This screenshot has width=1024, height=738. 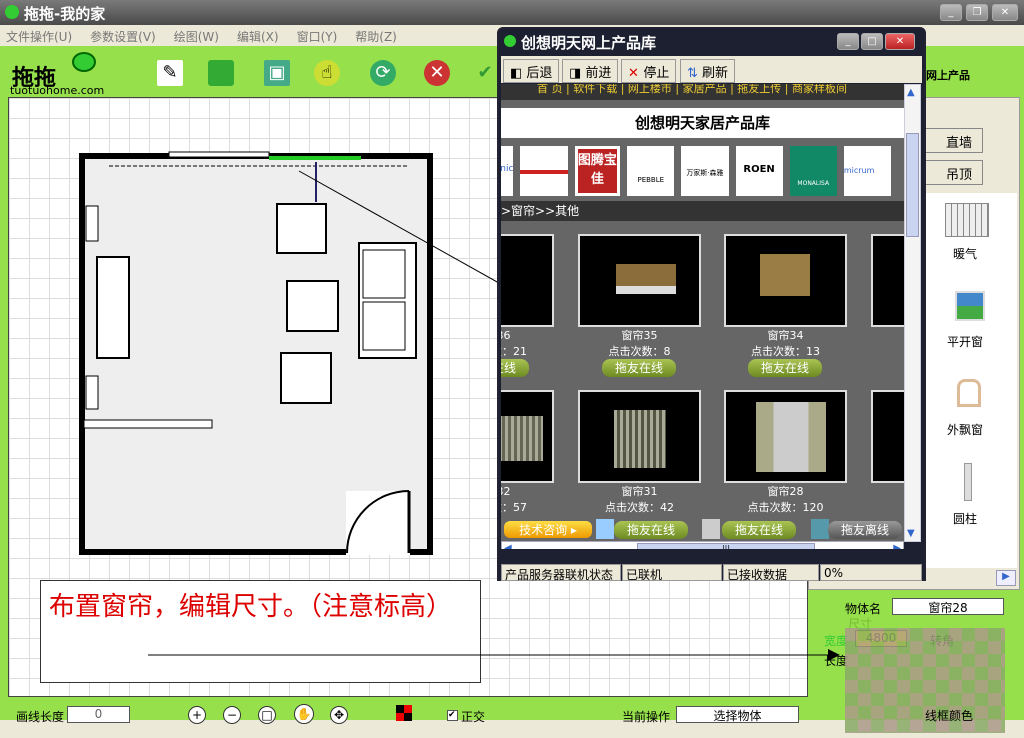 I want to click on restore-button: ❐, so click(x=977, y=12).